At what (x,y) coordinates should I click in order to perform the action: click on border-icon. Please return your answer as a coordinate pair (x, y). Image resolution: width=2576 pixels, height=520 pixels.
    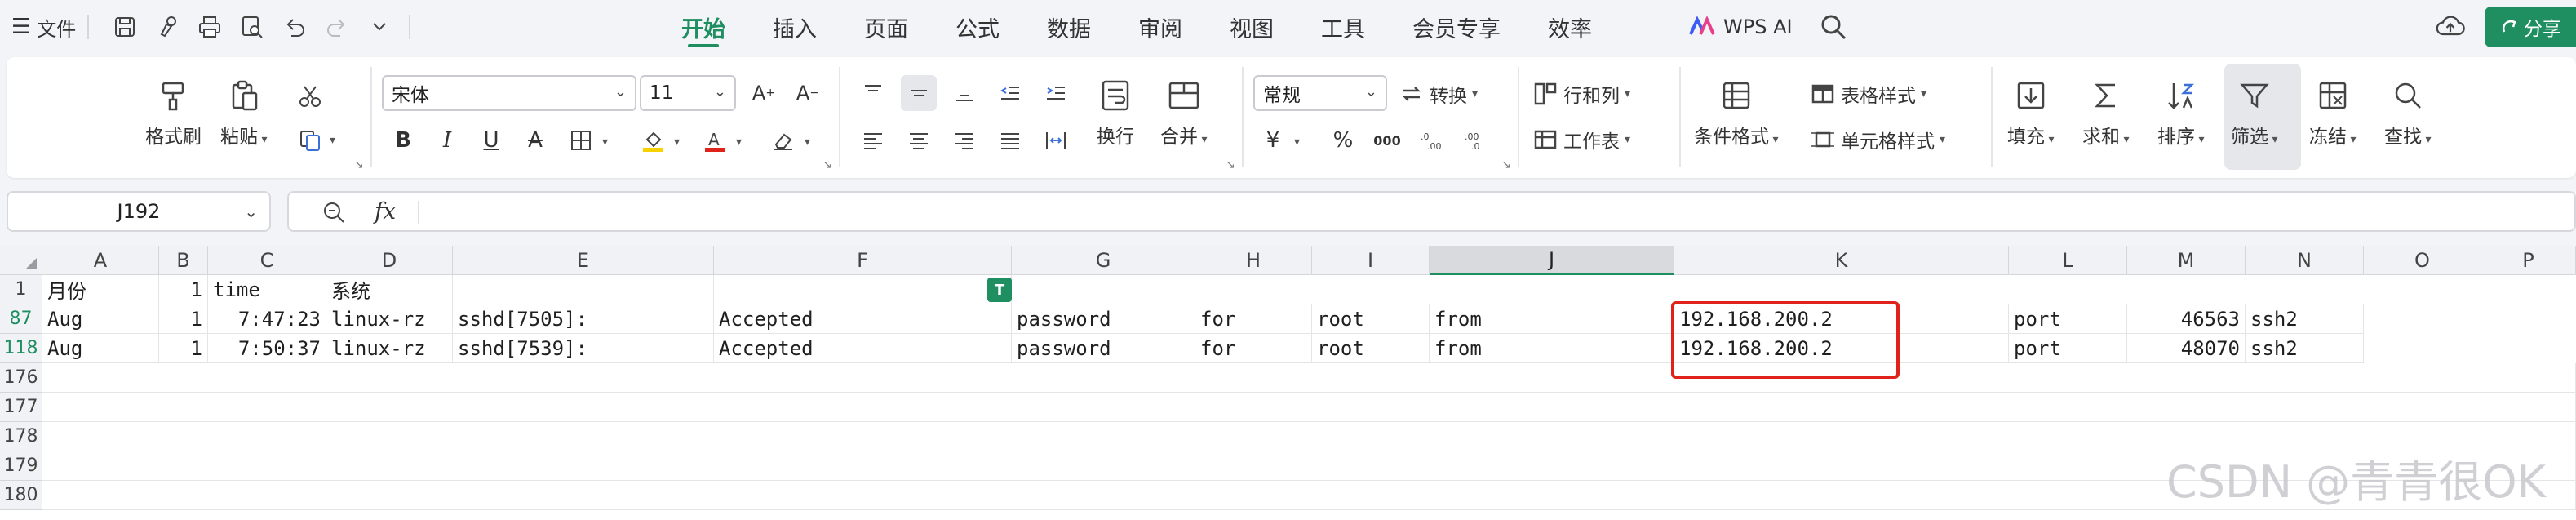
    Looking at the image, I should click on (581, 140).